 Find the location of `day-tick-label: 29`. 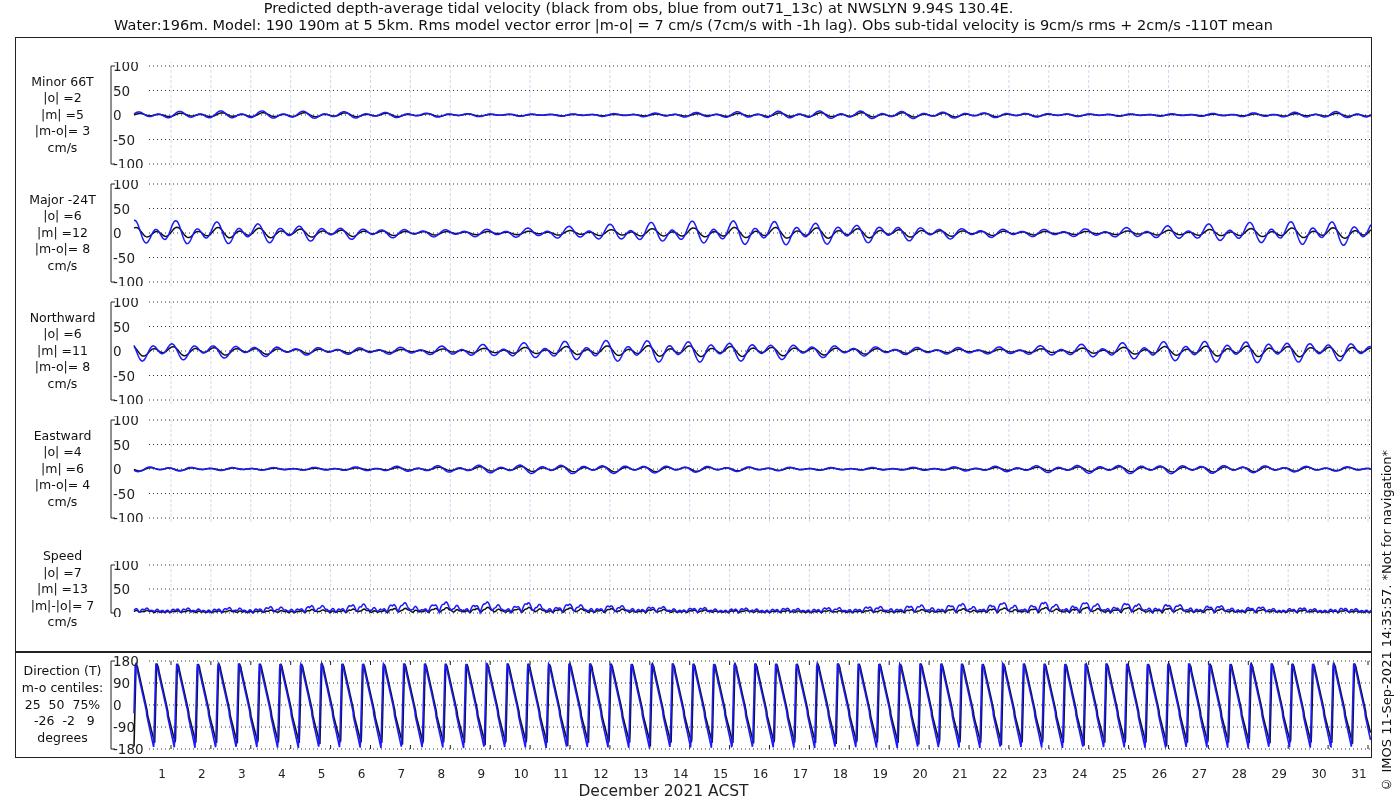

day-tick-label: 29 is located at coordinates (1279, 773).